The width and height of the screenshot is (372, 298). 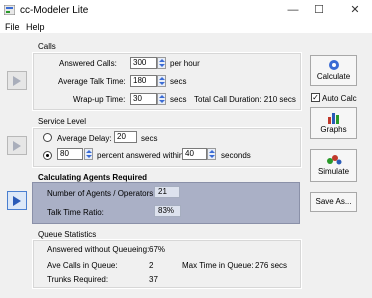 What do you see at coordinates (157, 249) in the screenshot?
I see `answered-no-queue-value: 67%` at bounding box center [157, 249].